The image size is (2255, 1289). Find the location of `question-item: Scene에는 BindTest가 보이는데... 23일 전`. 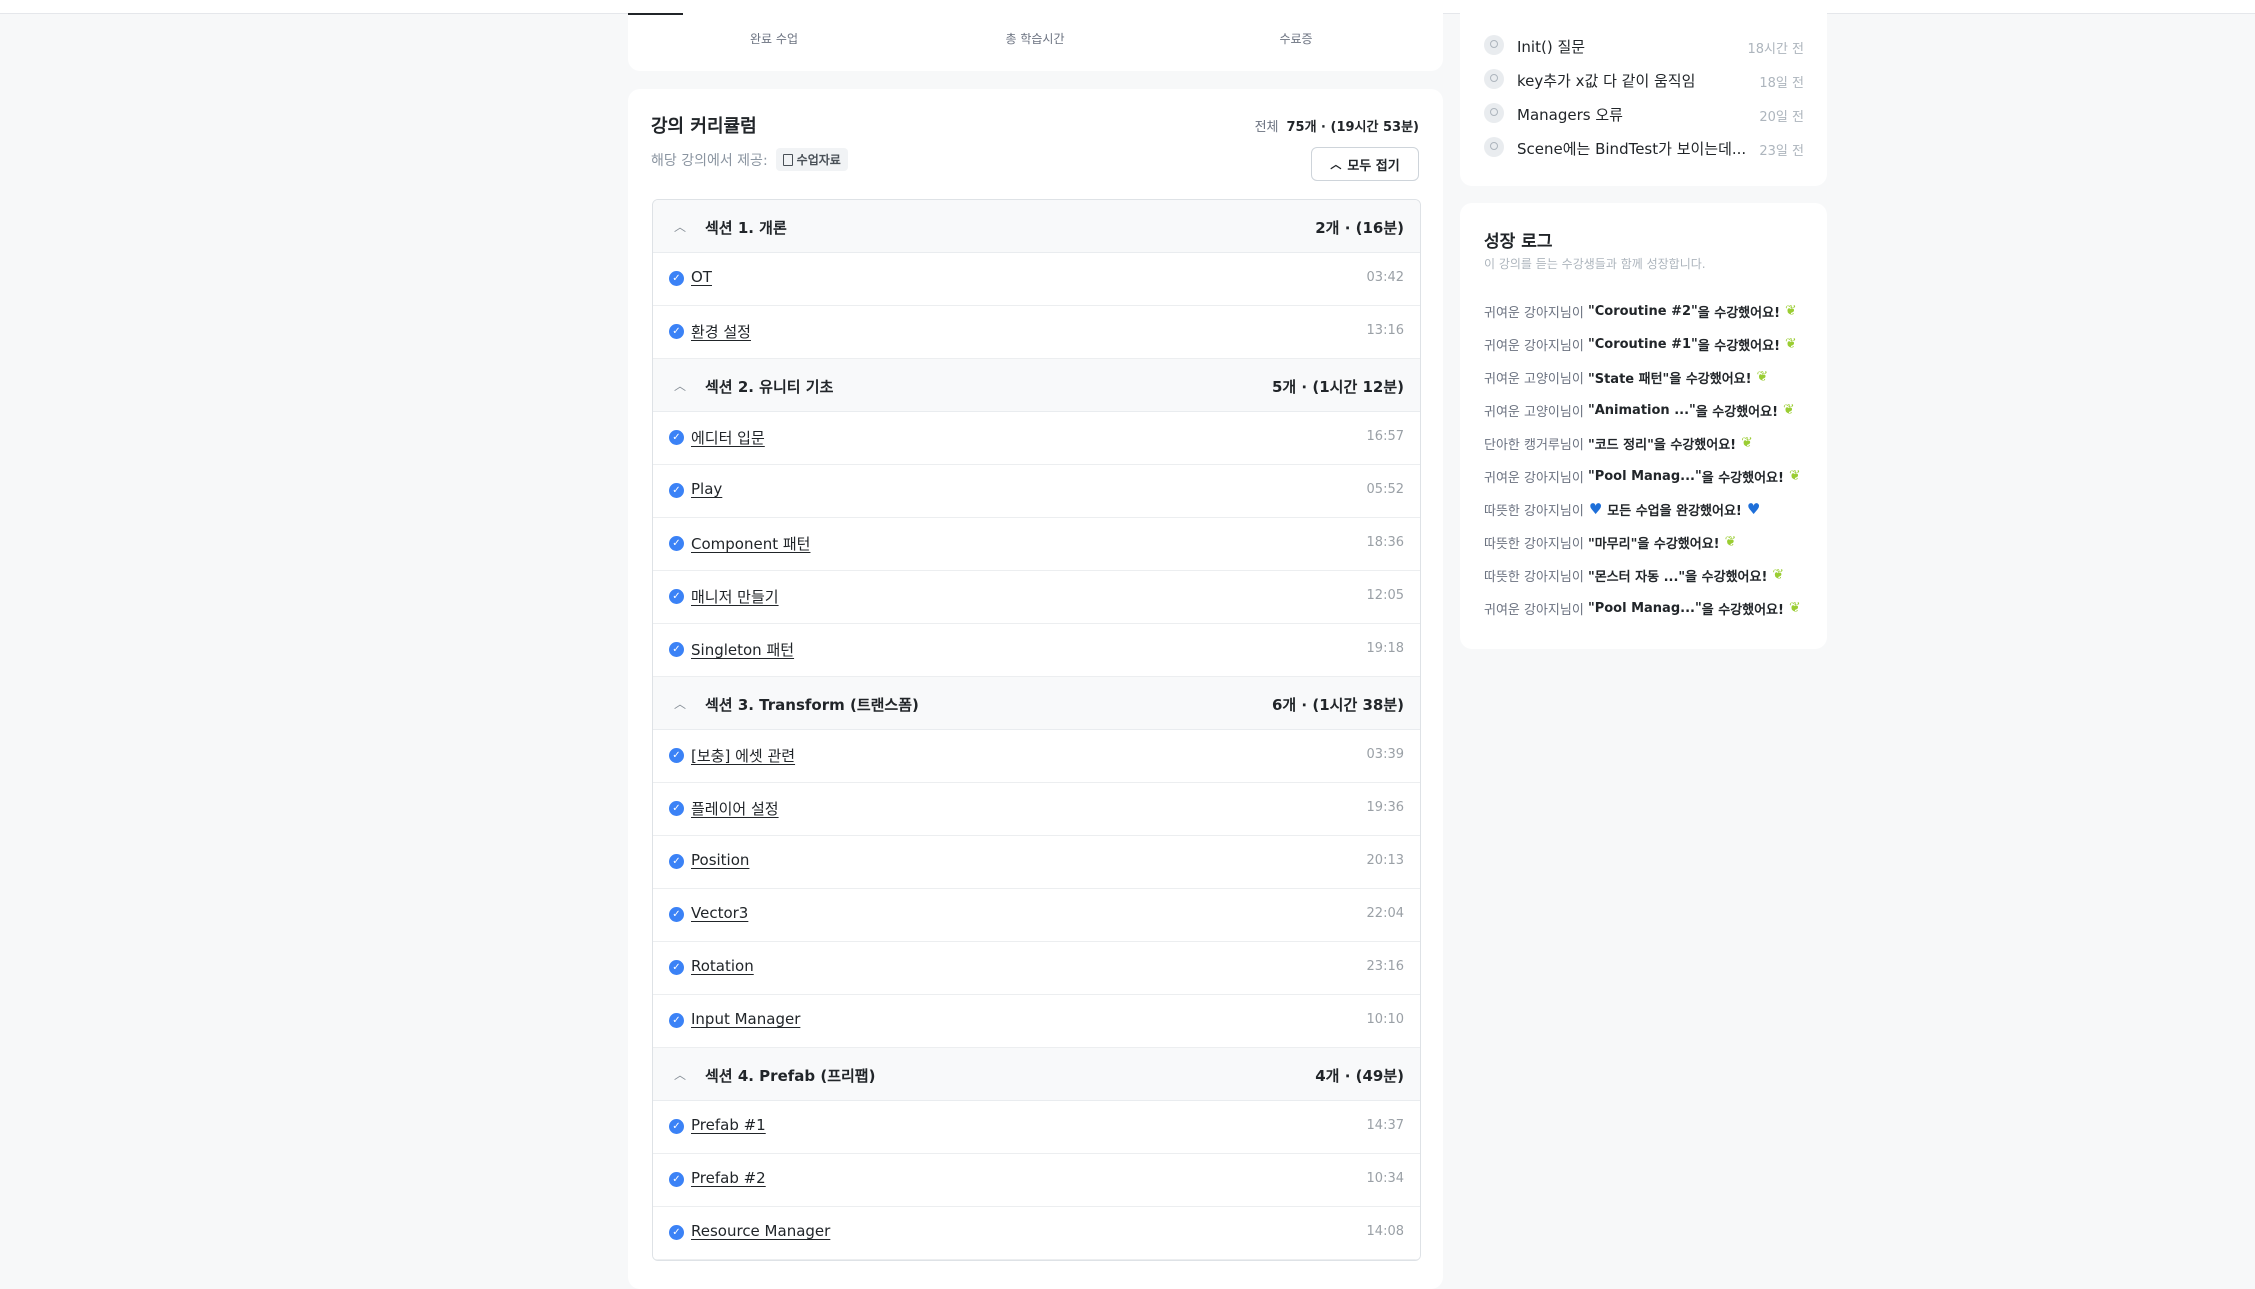

question-item: Scene에는 BindTest가 보이는데... 23일 전 is located at coordinates (1644, 148).